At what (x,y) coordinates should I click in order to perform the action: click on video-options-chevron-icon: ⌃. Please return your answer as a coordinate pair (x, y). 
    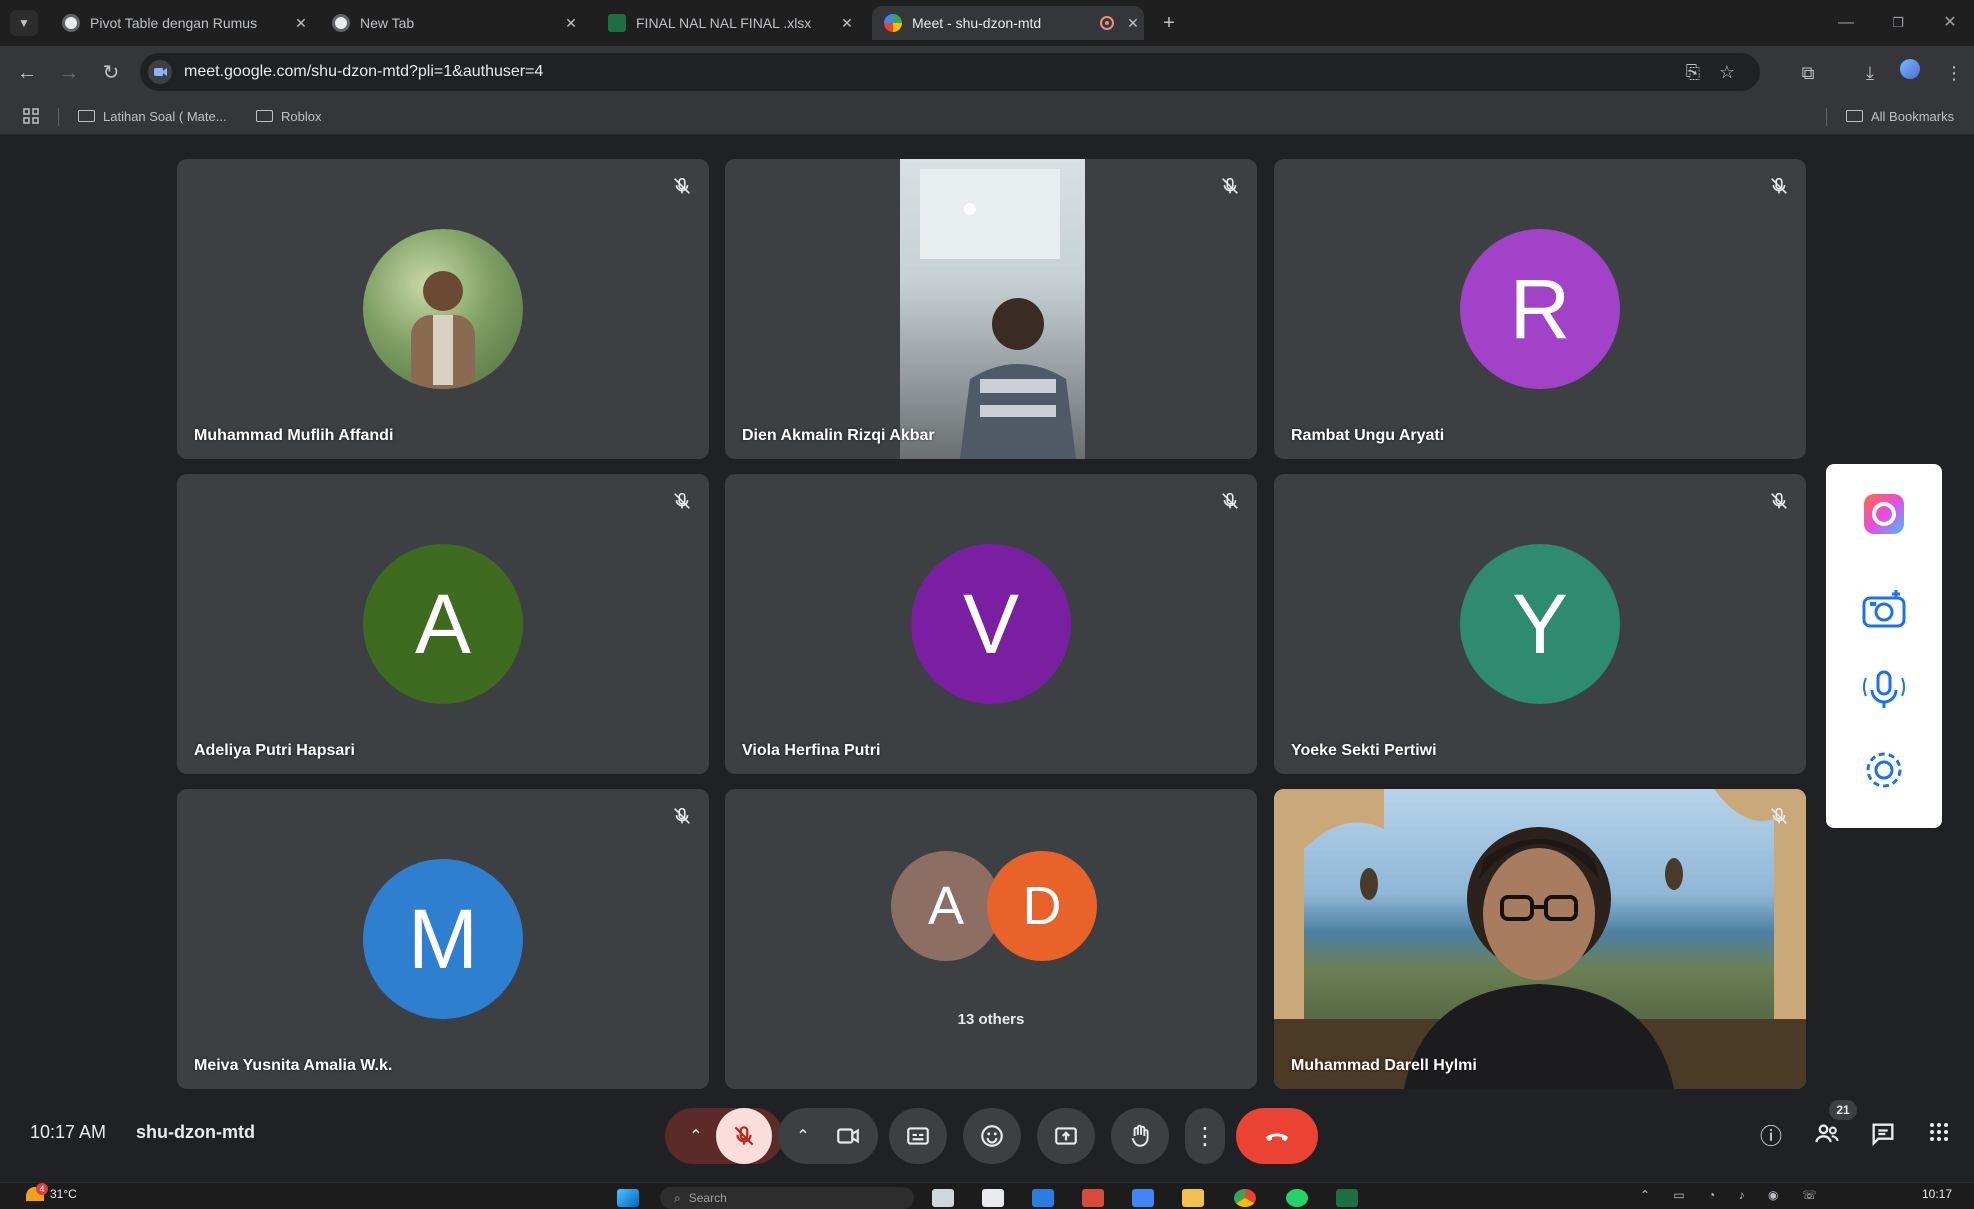
    Looking at the image, I should click on (803, 1136).